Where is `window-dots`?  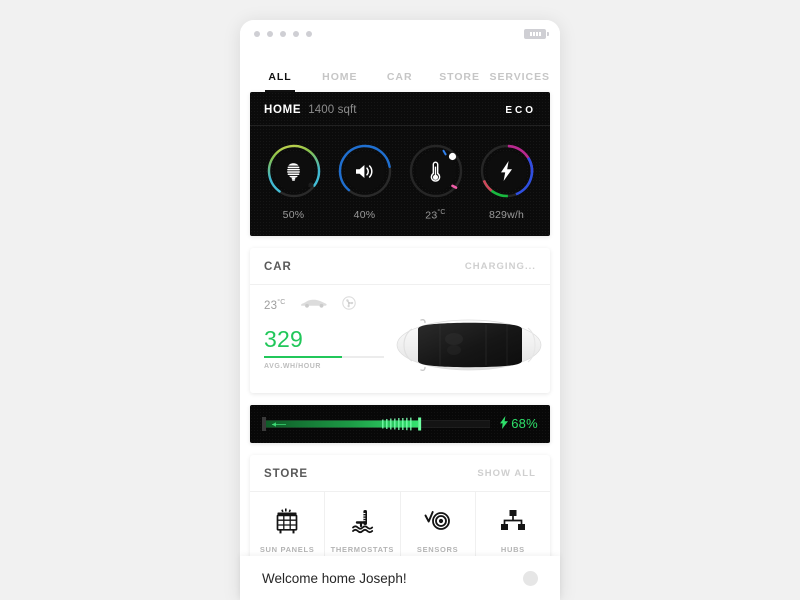
window-dots is located at coordinates (283, 34).